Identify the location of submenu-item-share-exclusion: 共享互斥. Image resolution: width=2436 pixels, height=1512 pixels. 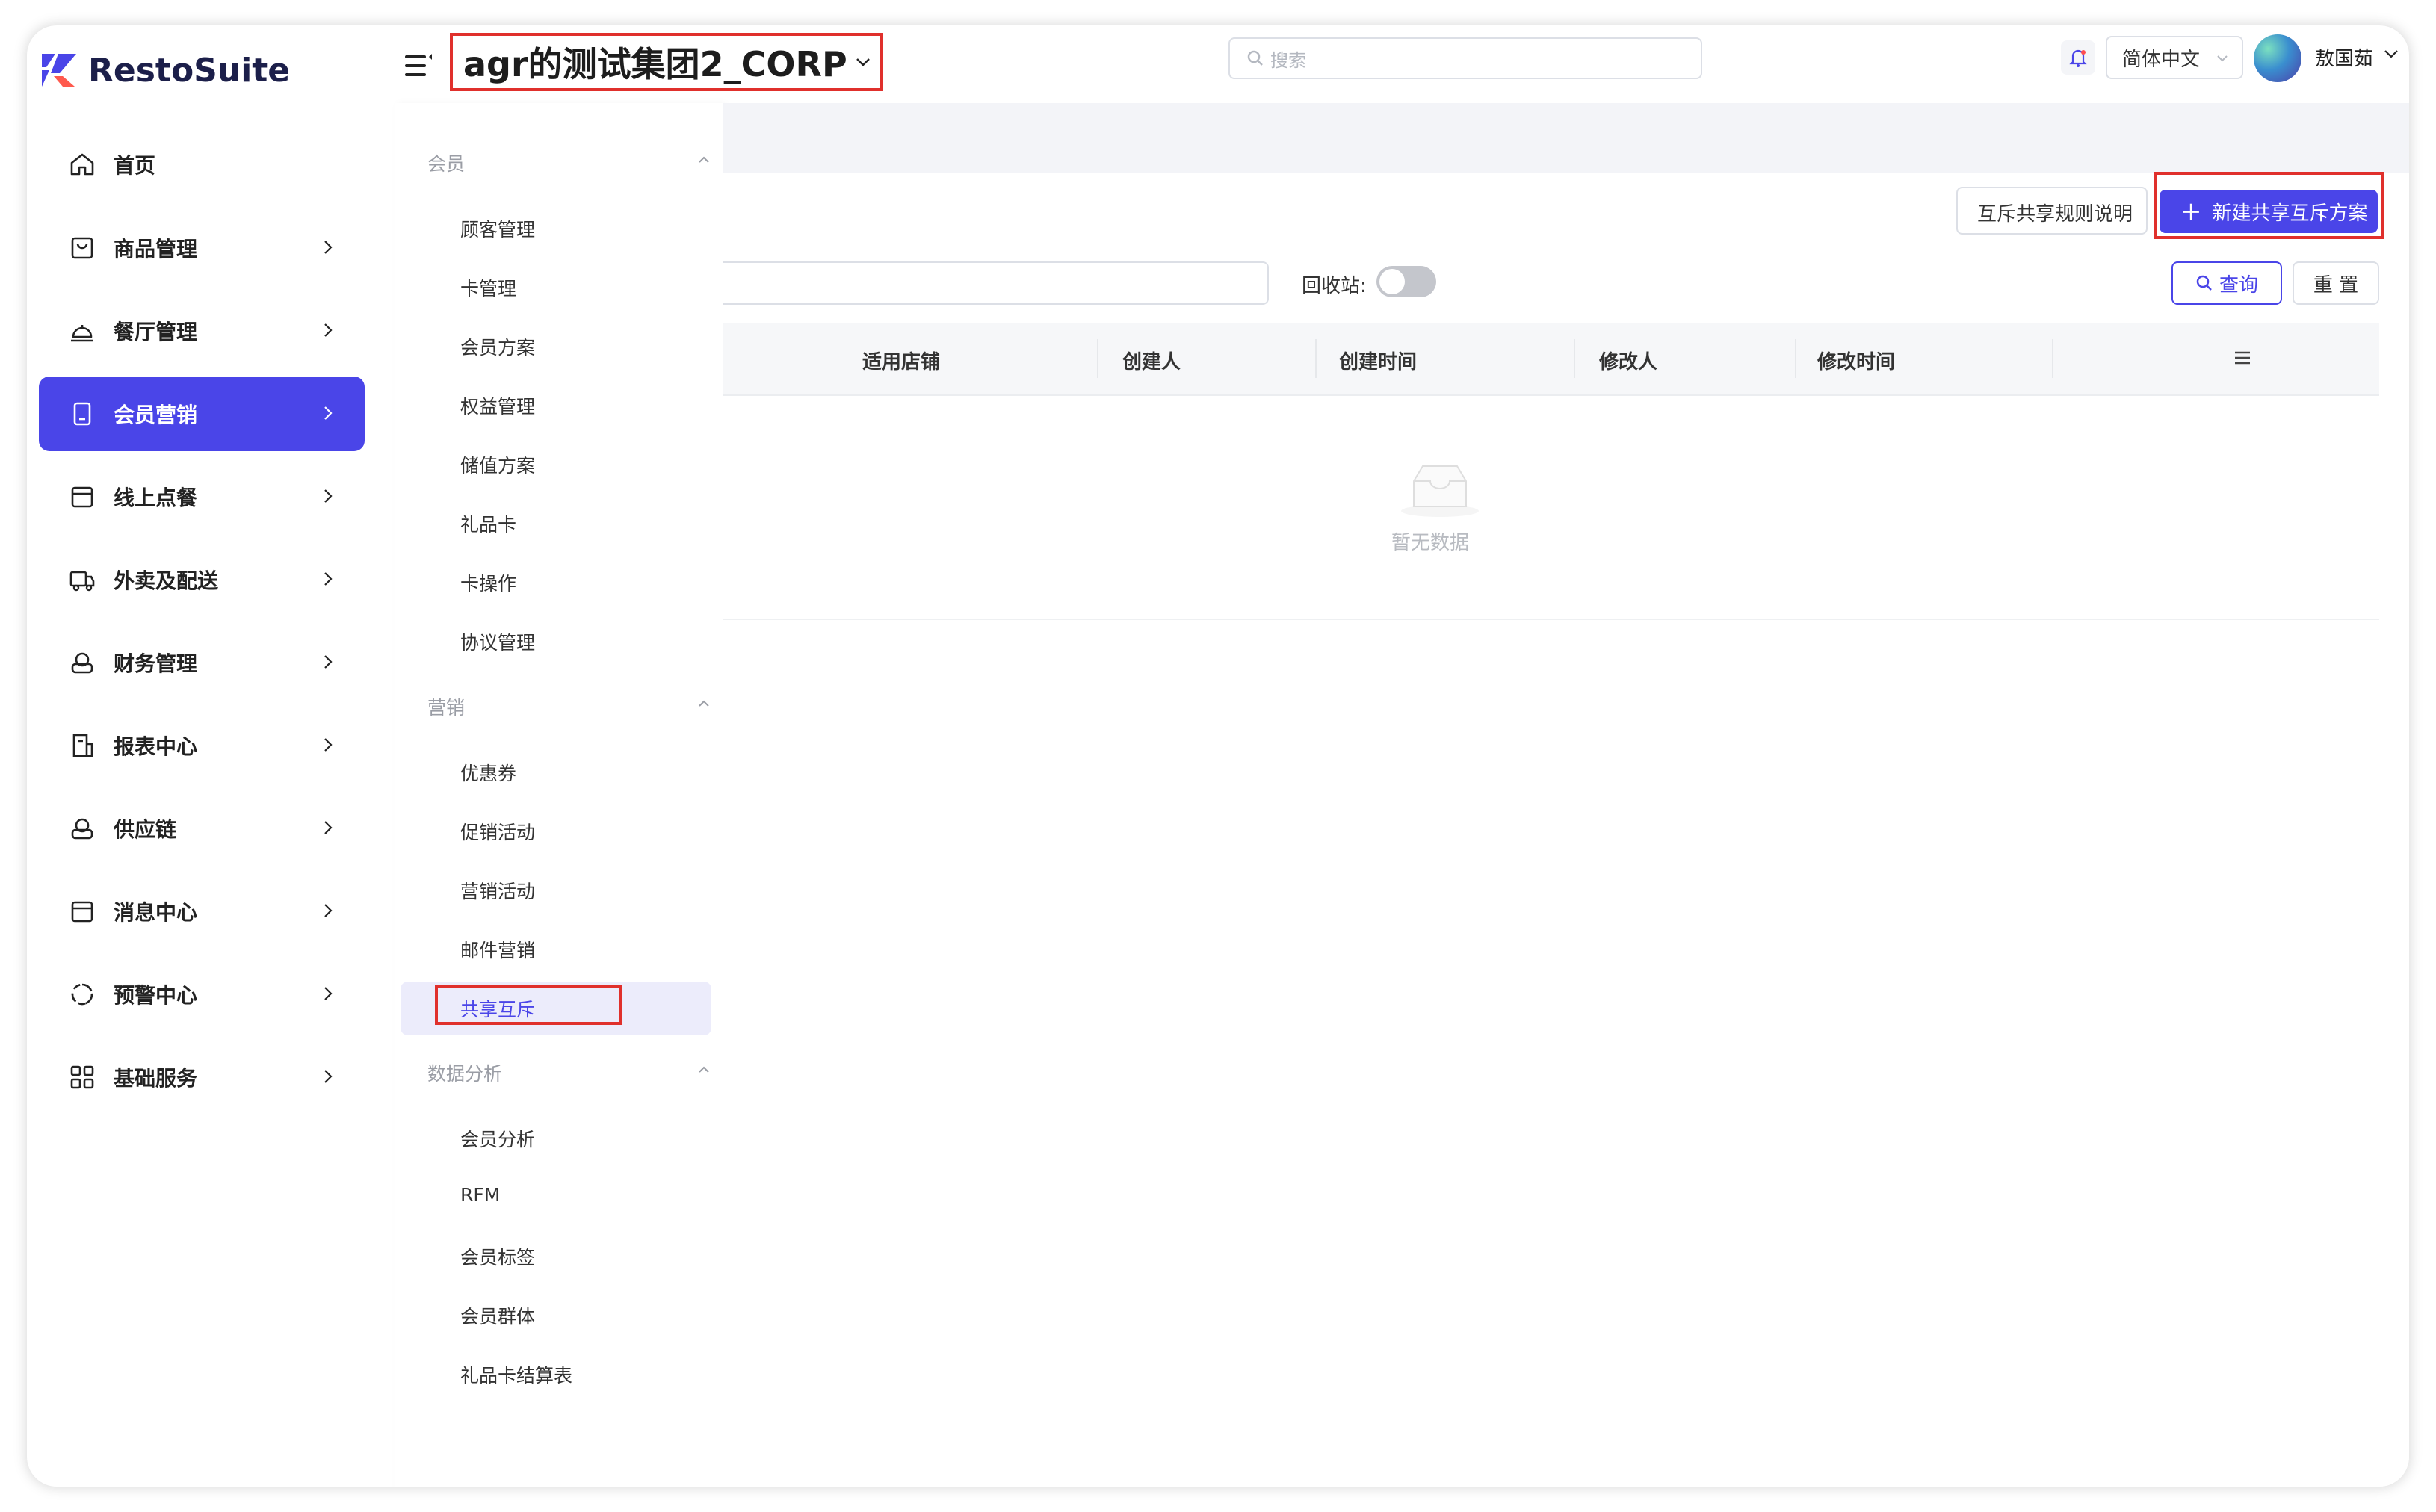
(497, 1008).